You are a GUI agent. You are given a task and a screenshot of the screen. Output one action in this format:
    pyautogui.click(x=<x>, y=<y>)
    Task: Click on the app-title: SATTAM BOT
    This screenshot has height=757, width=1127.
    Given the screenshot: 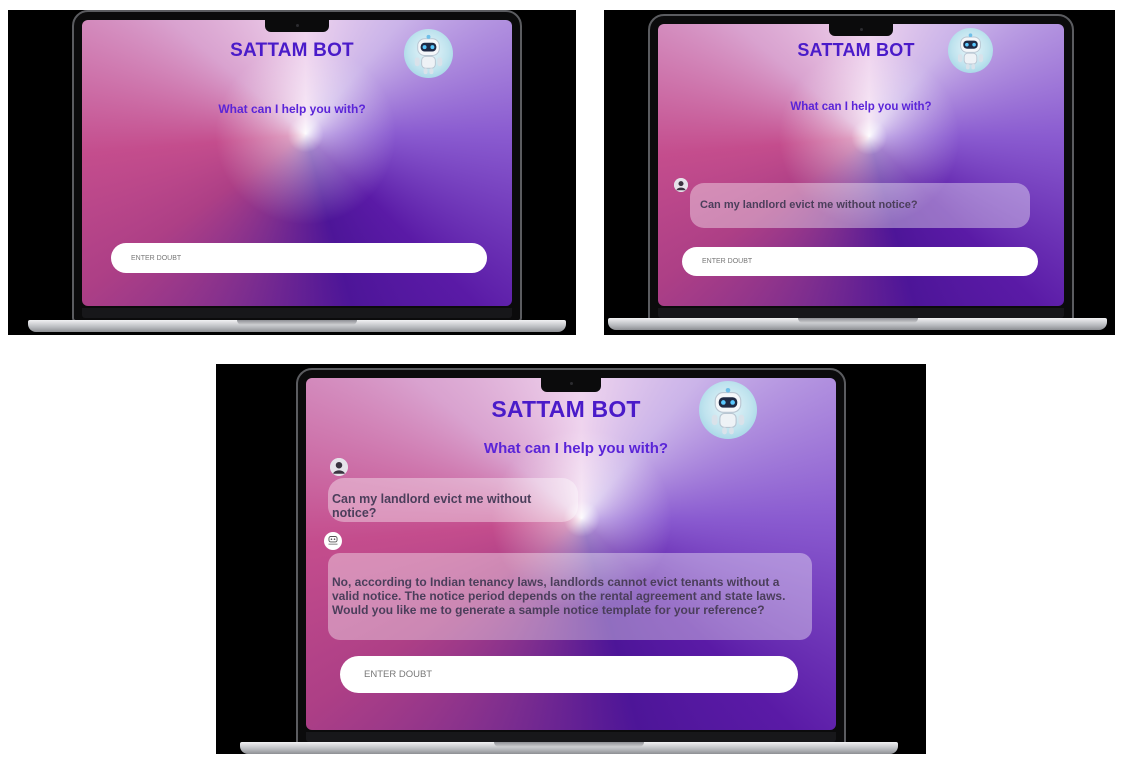 What is the action you would take?
    pyautogui.click(x=856, y=50)
    